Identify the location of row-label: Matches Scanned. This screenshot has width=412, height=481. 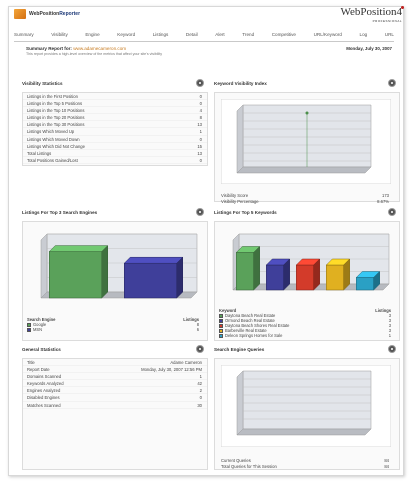
(44, 405).